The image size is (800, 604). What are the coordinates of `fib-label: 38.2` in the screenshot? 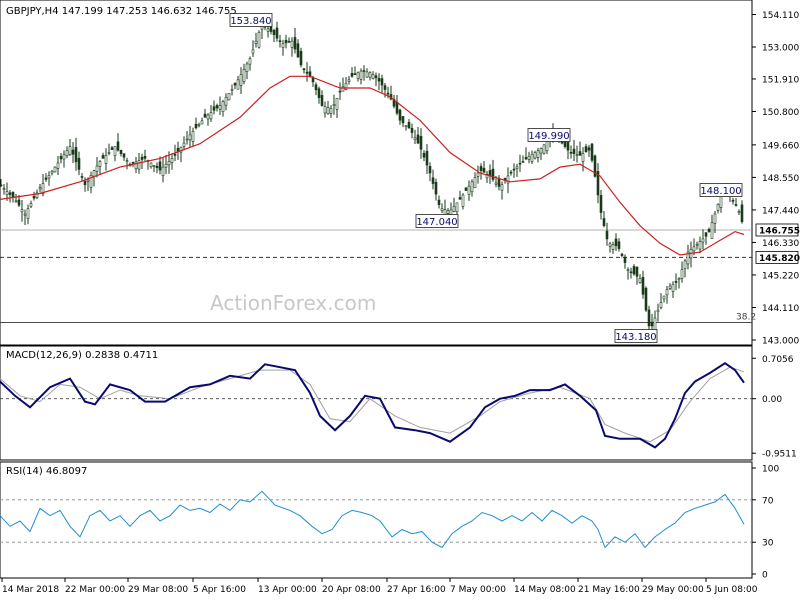 It's located at (746, 317).